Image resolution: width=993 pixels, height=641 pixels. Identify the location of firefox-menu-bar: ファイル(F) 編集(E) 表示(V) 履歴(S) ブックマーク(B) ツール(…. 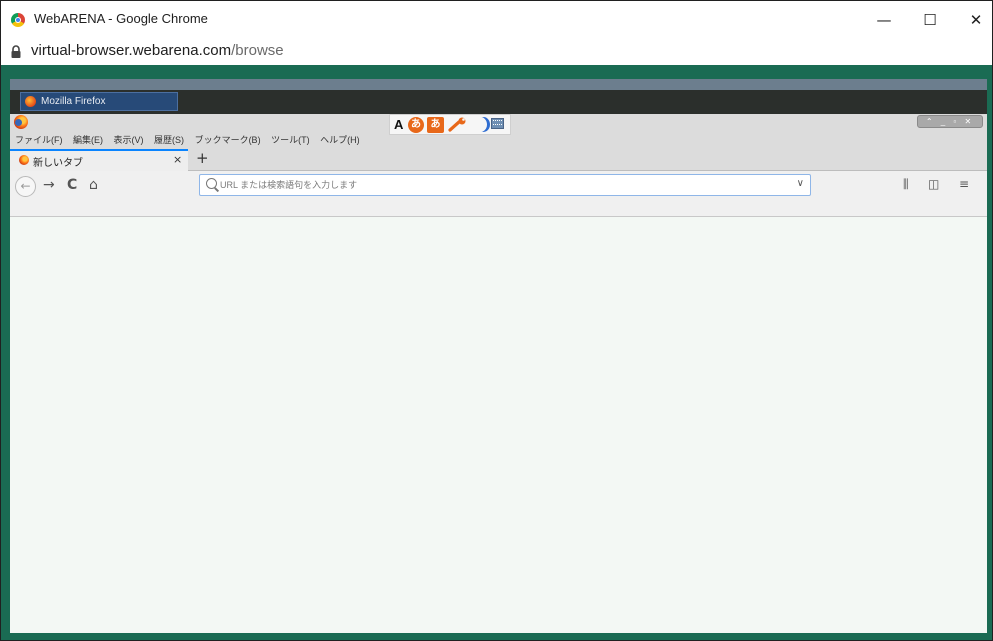
(498, 131).